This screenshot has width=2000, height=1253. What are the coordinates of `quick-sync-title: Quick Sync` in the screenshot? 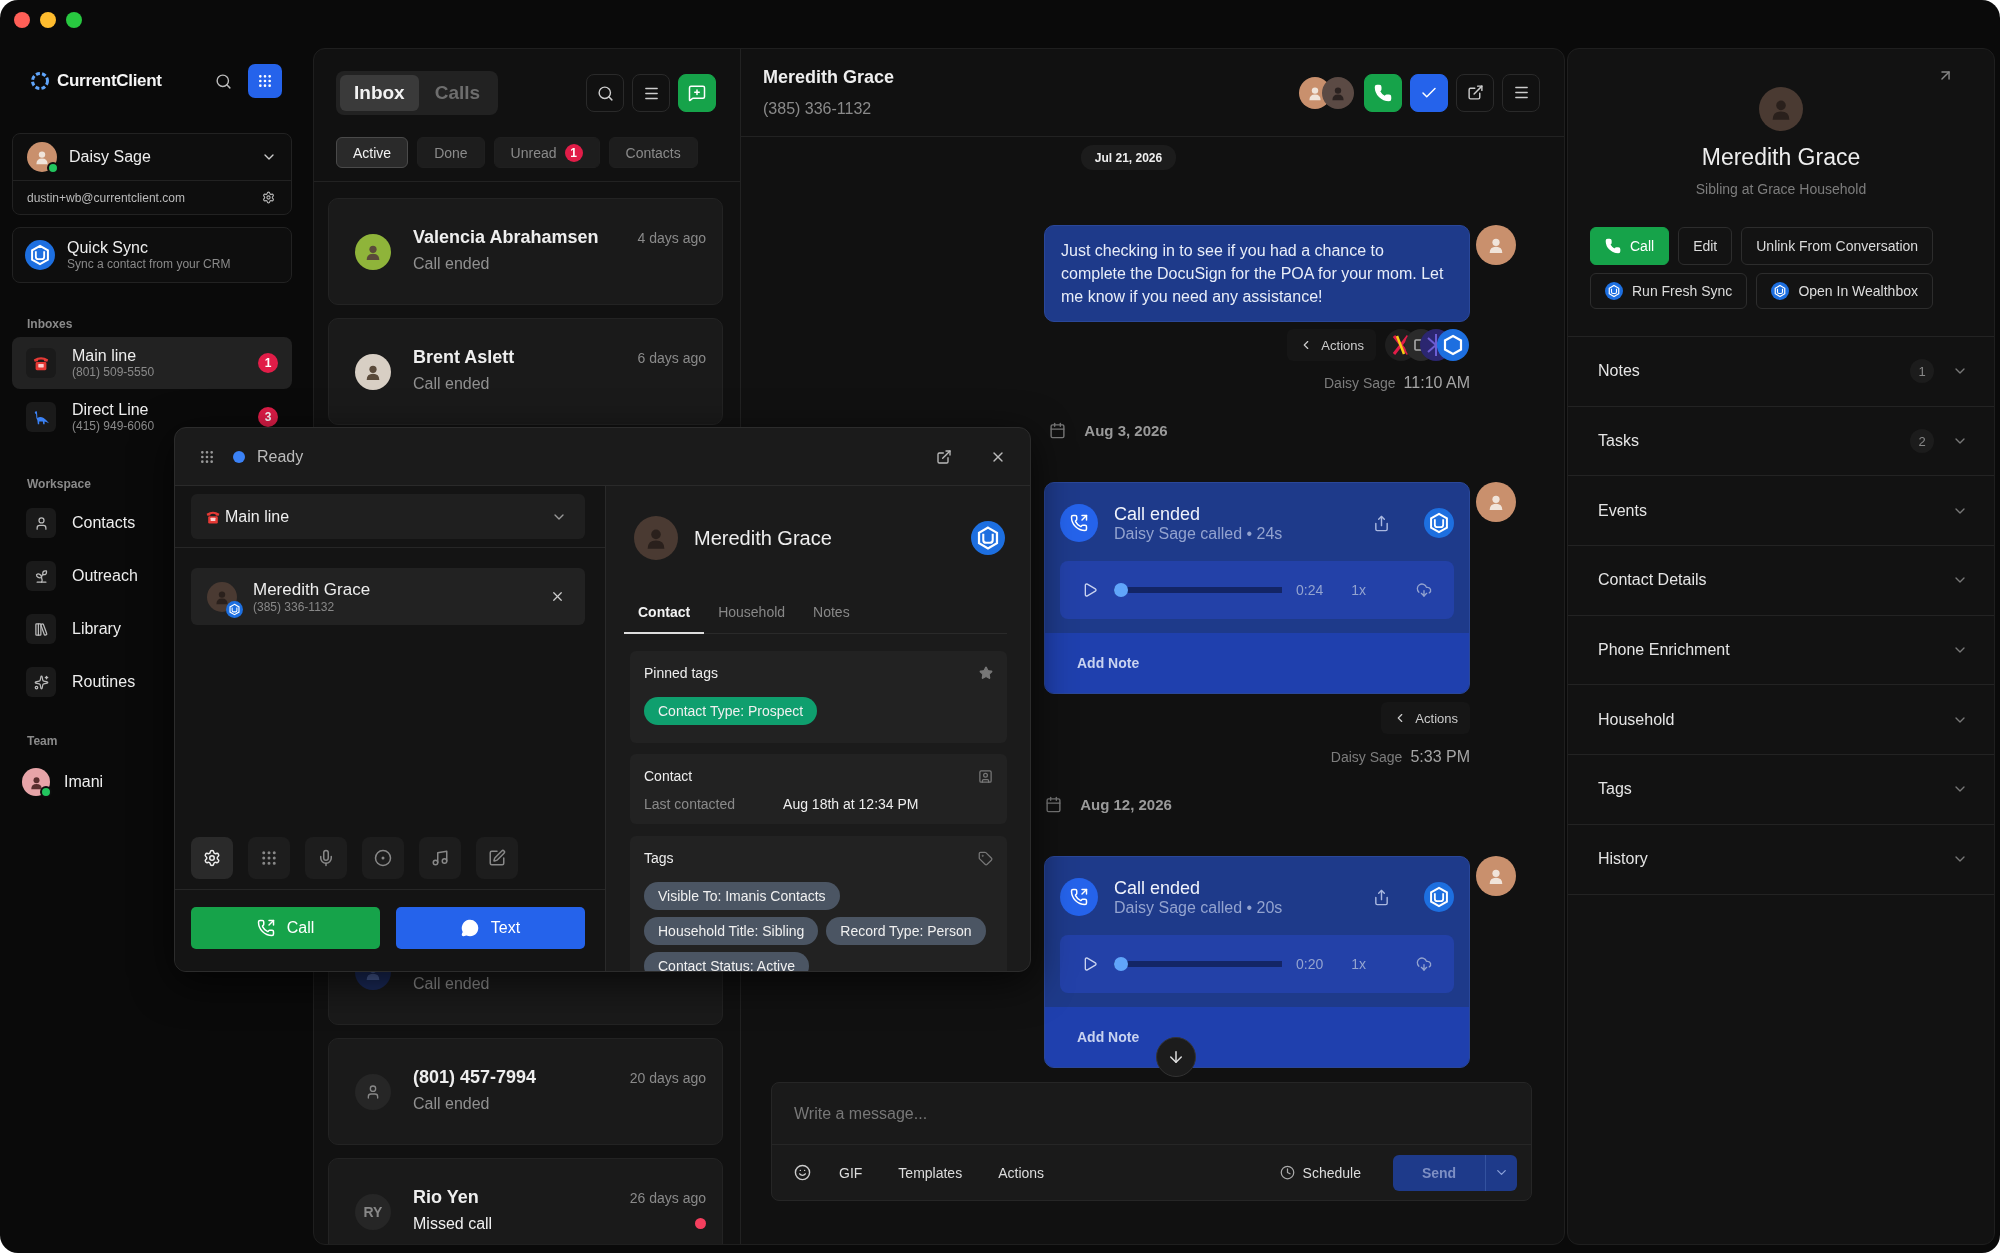 It's located at (108, 248).